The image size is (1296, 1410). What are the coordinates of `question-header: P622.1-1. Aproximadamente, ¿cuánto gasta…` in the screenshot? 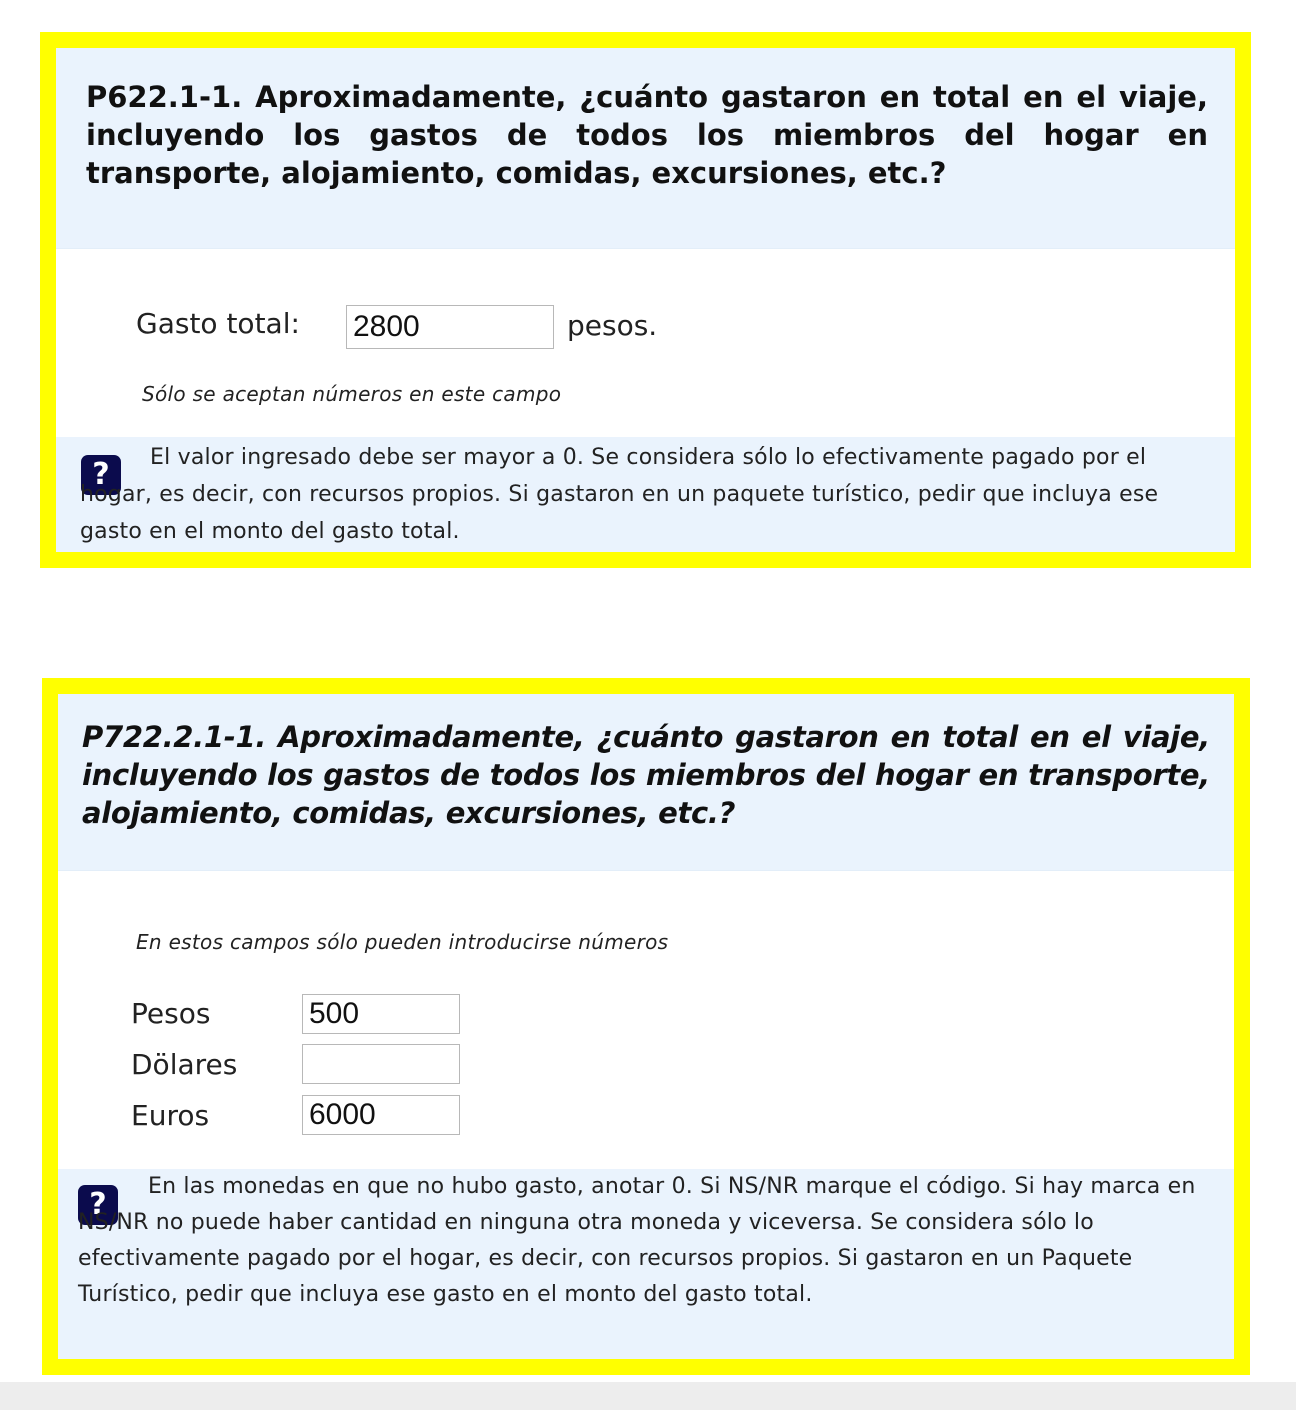 It's located at (645, 148).